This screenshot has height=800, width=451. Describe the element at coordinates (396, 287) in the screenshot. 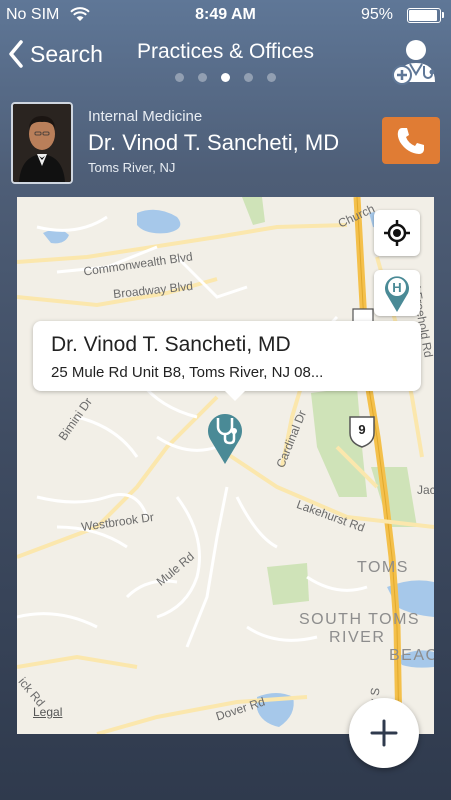

I see `svg-text: H` at that location.